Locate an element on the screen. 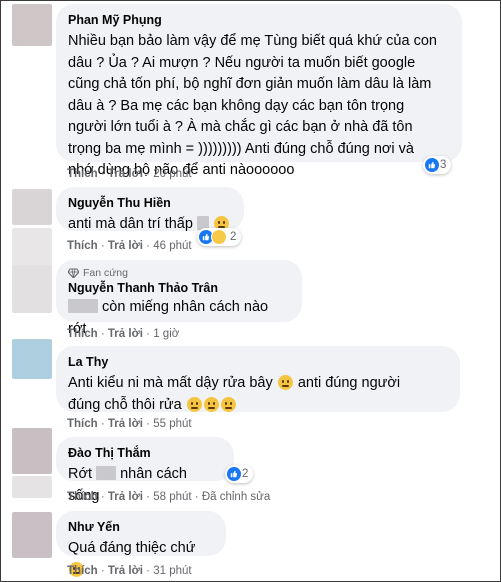  comment-actions: Thích · Trả lời · 58 phút · Đã chỉnh sửa is located at coordinates (169, 497).